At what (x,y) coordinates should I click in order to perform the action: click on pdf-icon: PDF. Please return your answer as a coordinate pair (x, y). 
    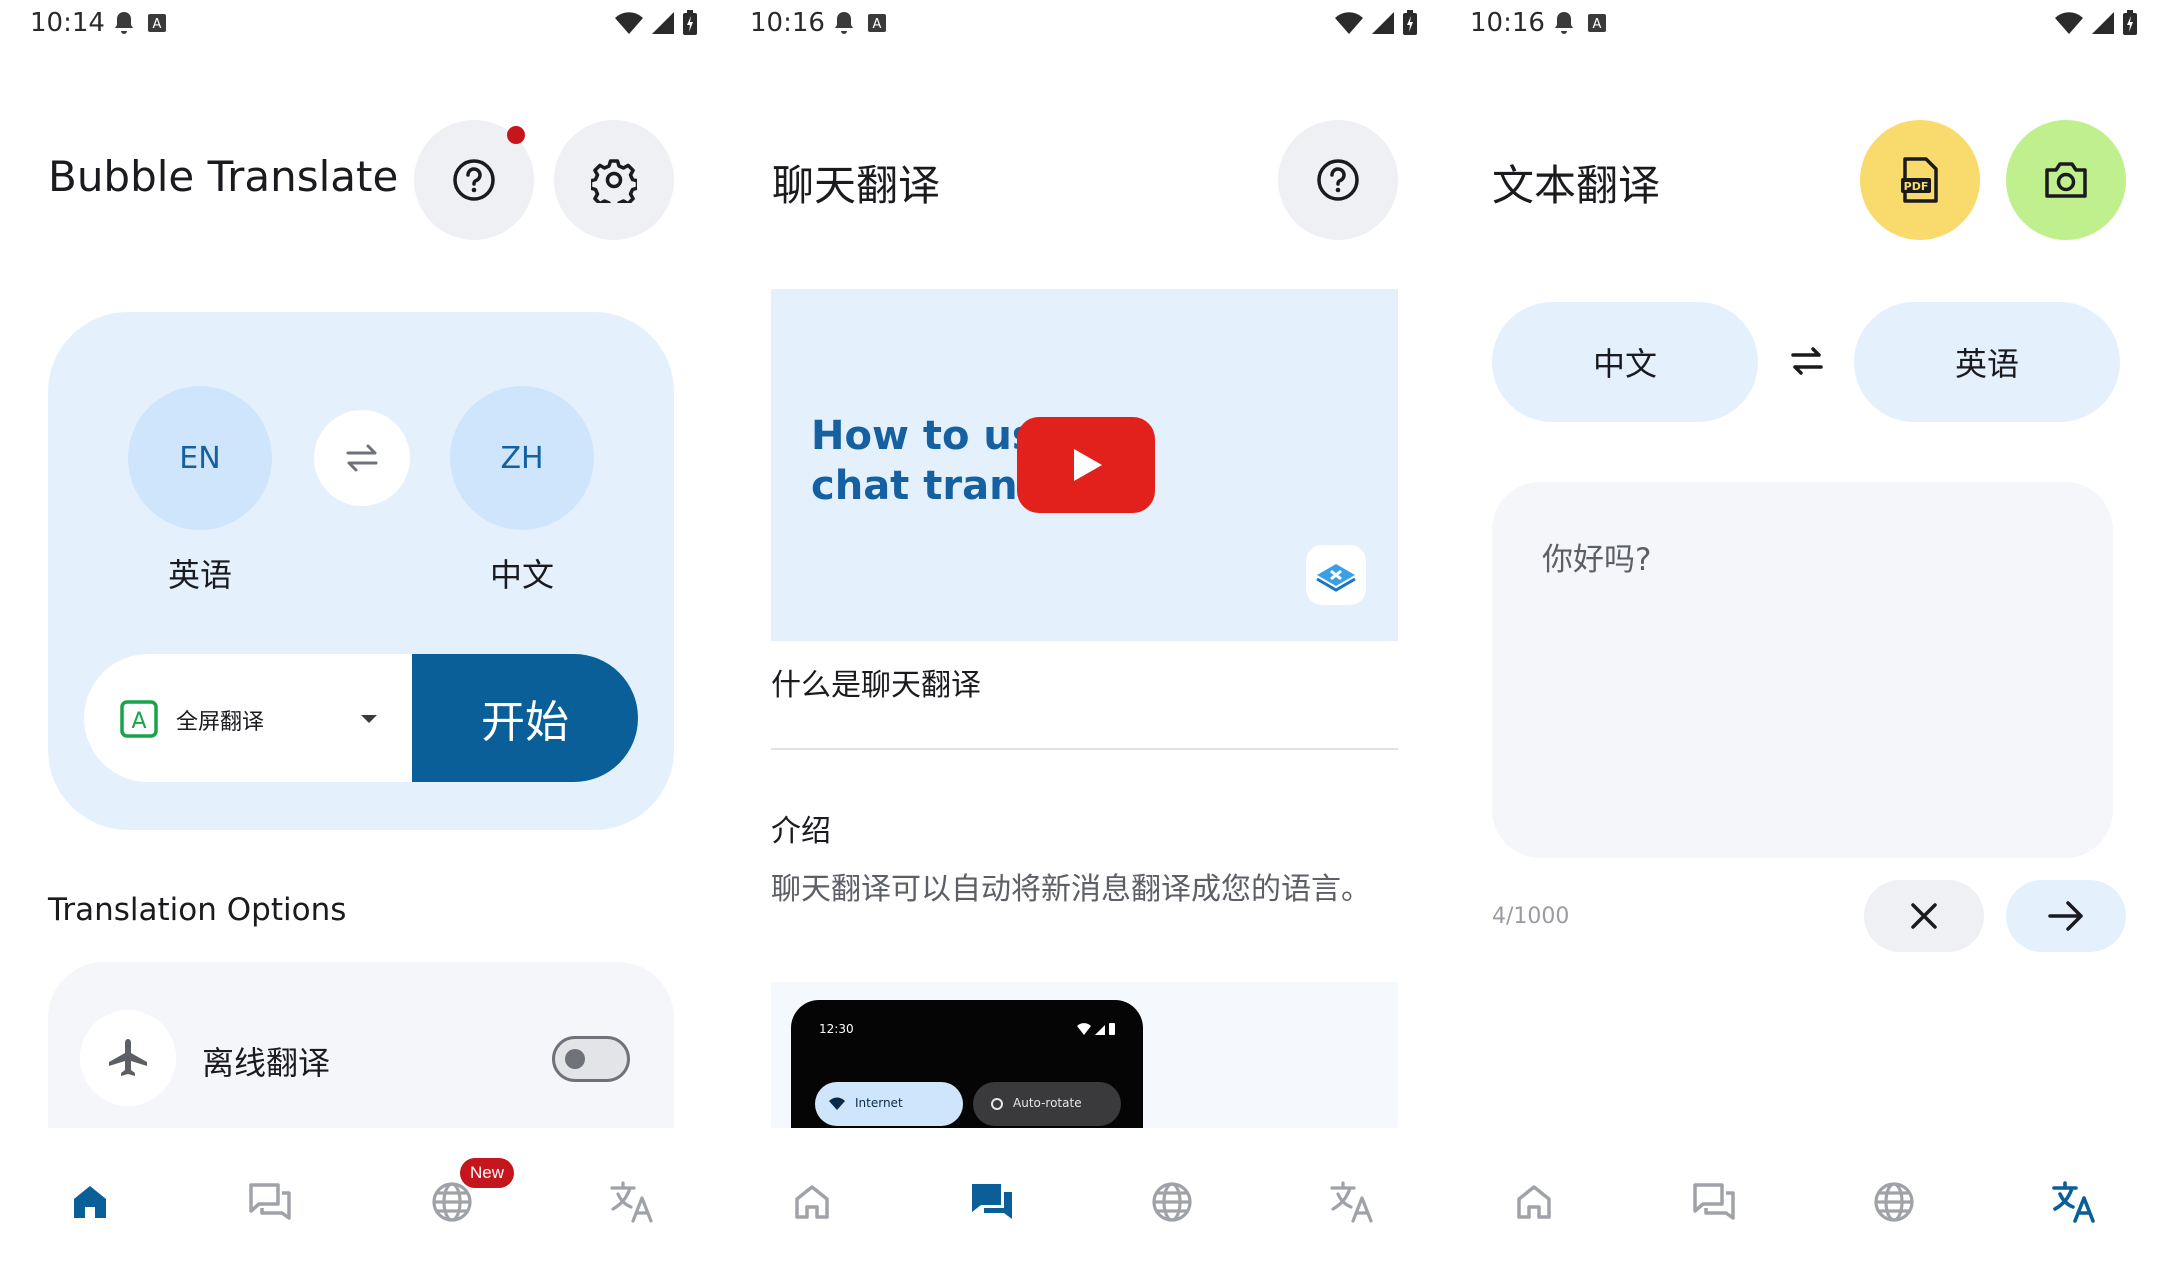
    Looking at the image, I should click on (1919, 180).